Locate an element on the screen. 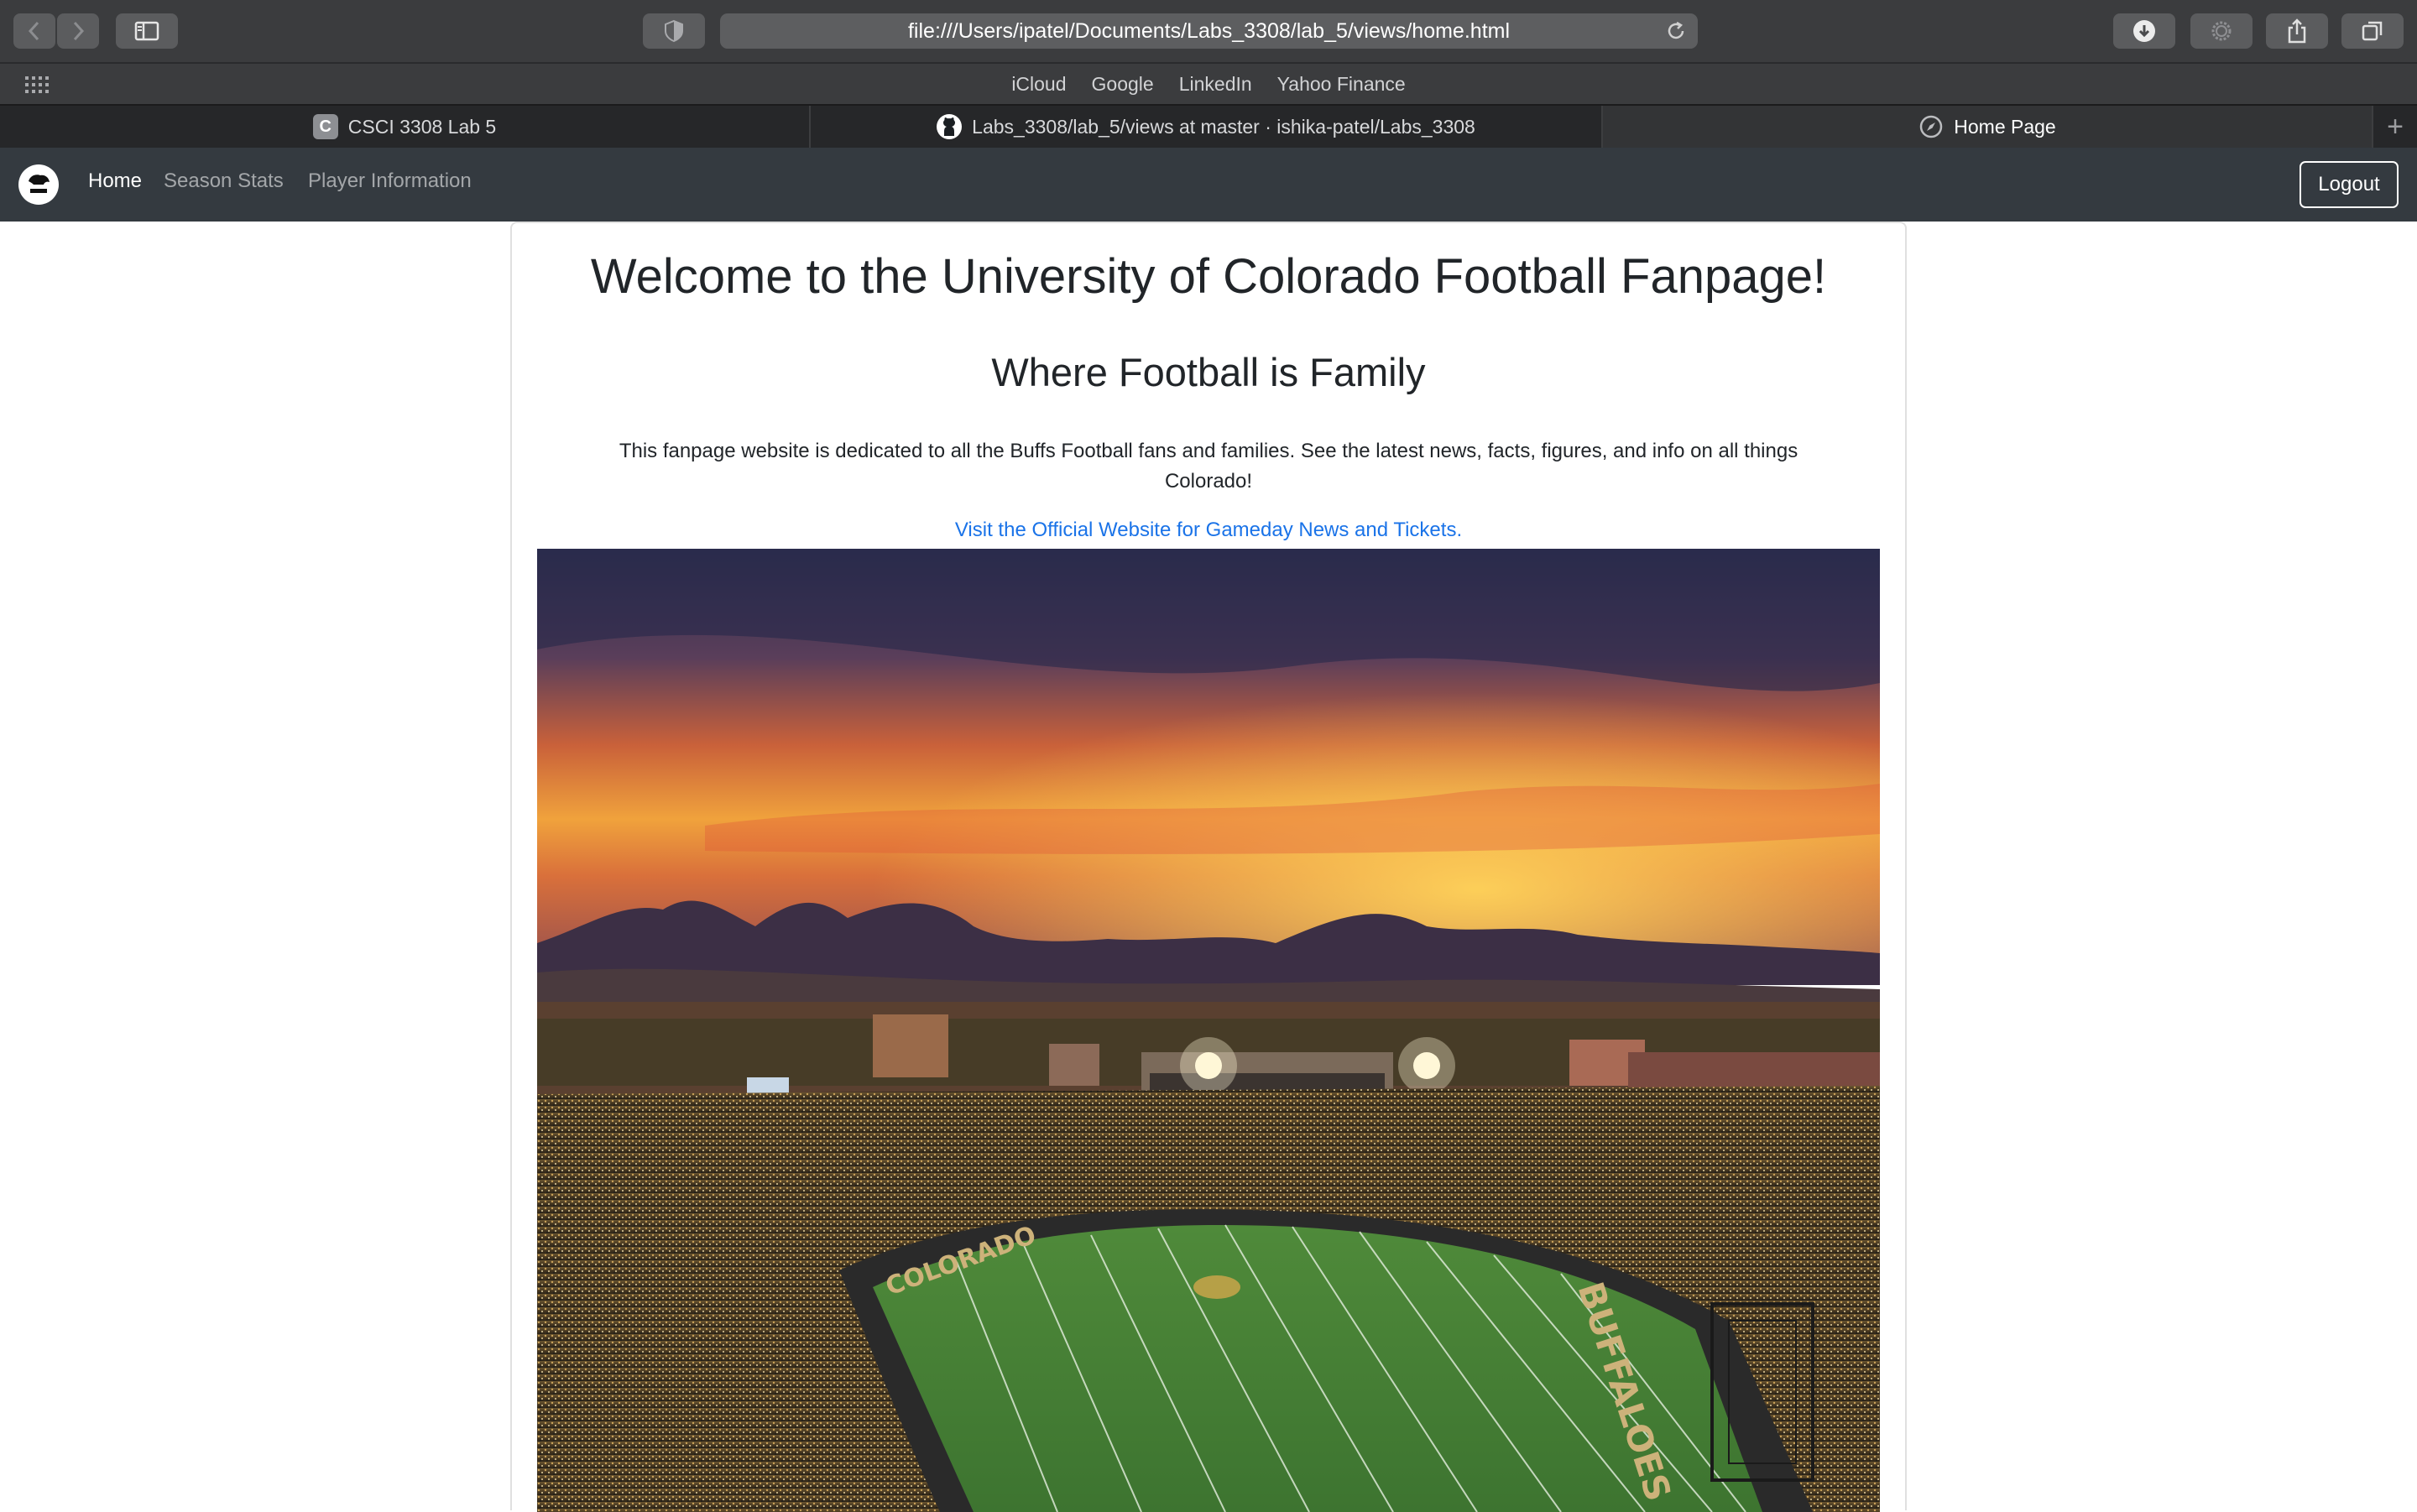  tab-home-page: Home Page is located at coordinates (1988, 127).